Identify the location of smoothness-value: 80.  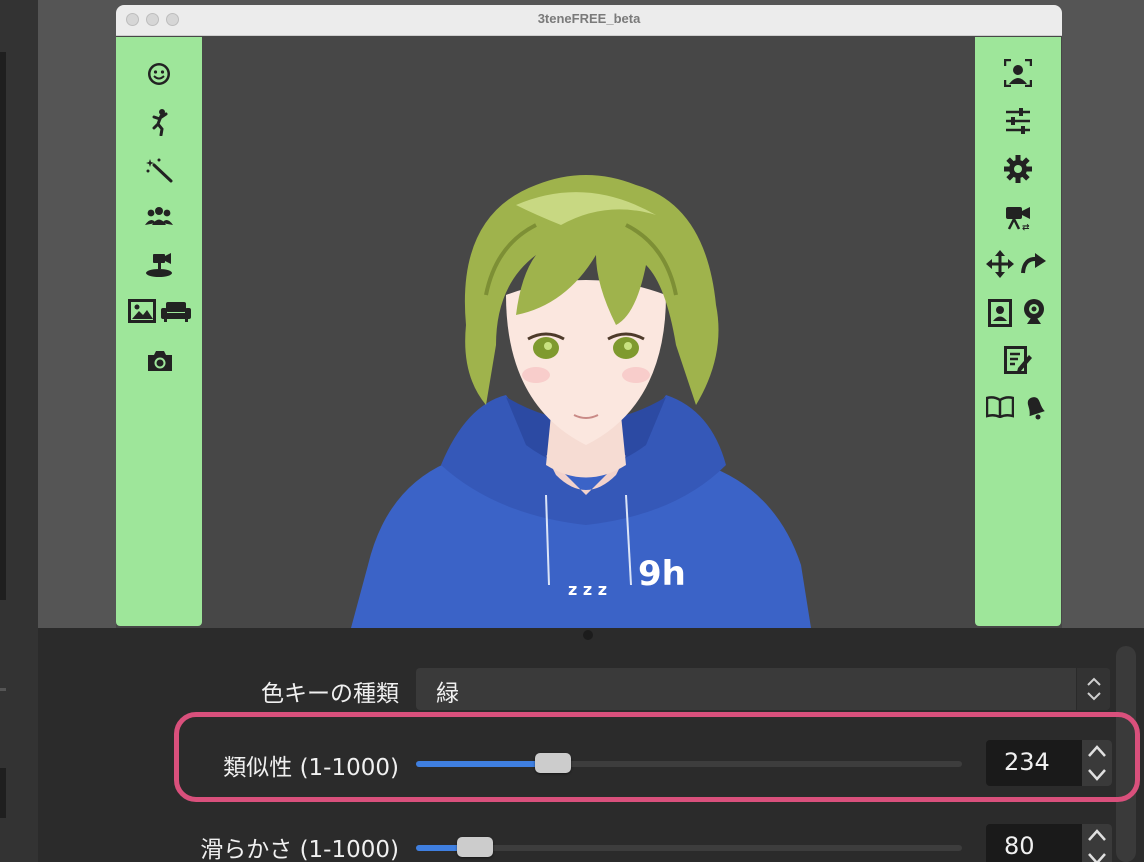
(1019, 846).